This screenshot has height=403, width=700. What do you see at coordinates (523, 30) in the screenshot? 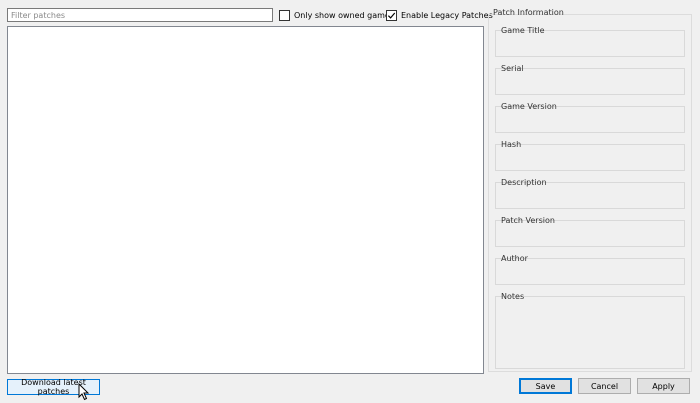
I see `game-title-label: Game Title` at bounding box center [523, 30].